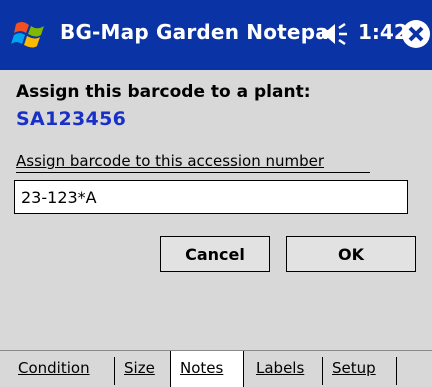 The width and height of the screenshot is (432, 387). I want to click on close-icon, so click(415, 34).